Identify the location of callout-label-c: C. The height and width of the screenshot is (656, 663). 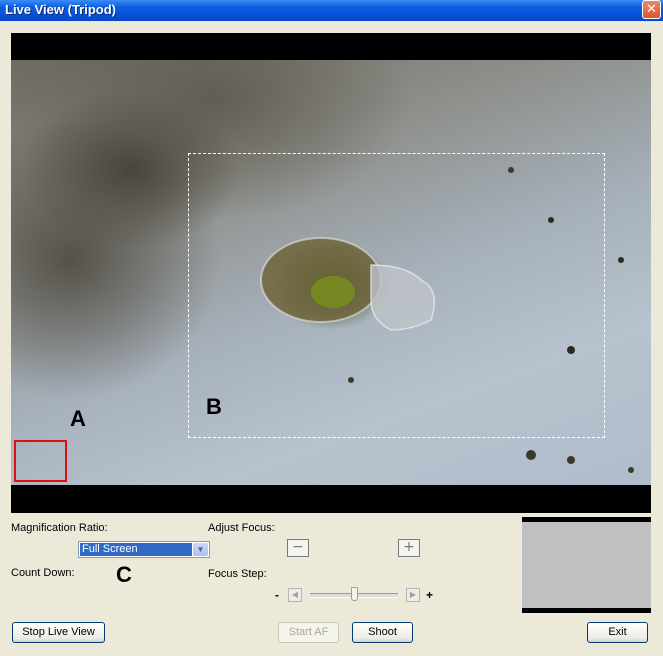
(124, 574).